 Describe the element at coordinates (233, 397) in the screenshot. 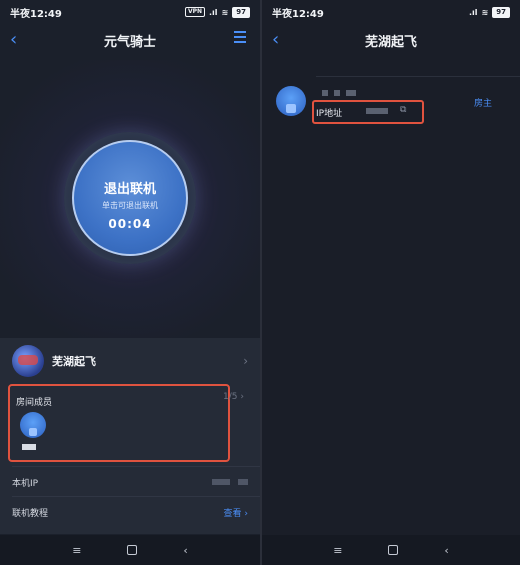

I see `member-count: 1/5 ›` at that location.